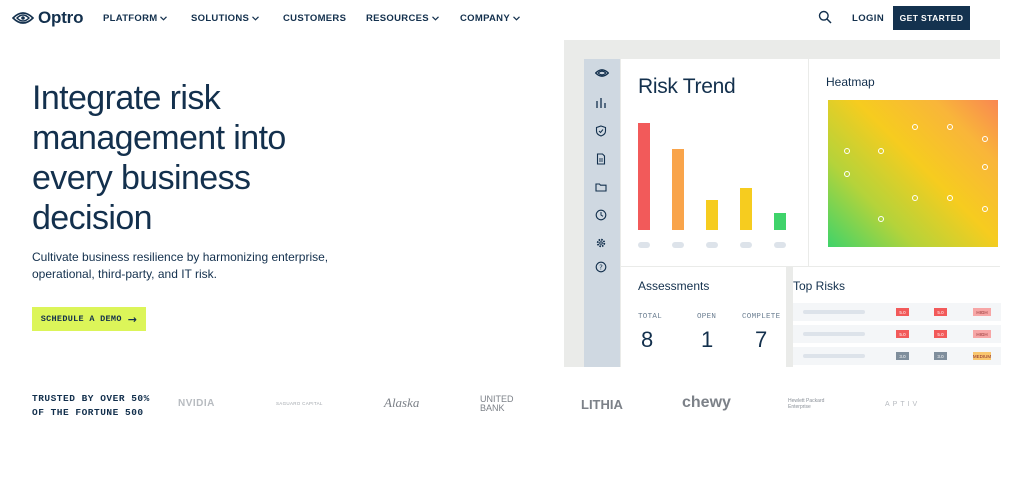 This screenshot has height=486, width=1024. I want to click on logo: Optro, so click(47, 18).